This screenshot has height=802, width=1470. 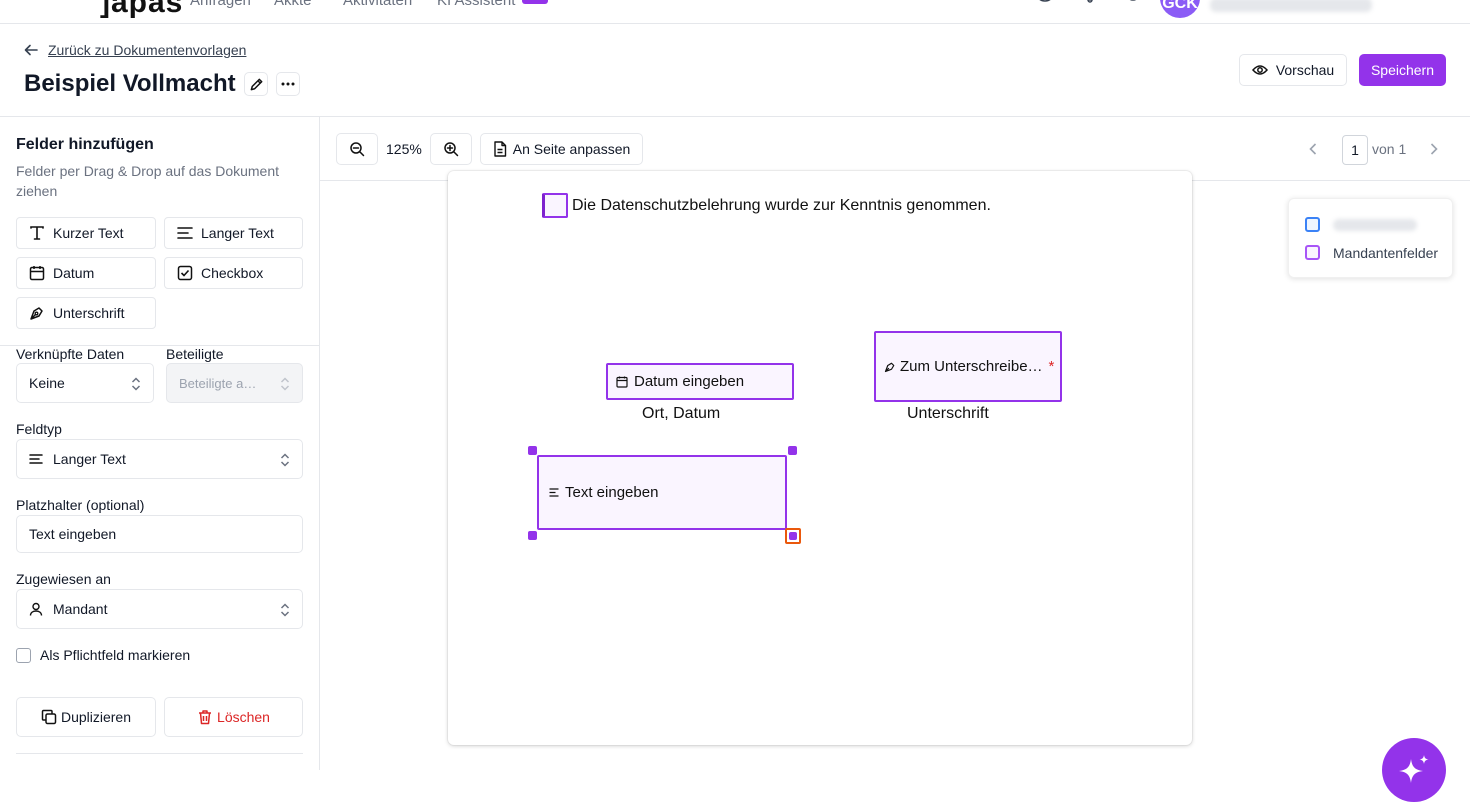 What do you see at coordinates (377, 4) in the screenshot?
I see `nav-item-aktivitaeten: Aktivitäten` at bounding box center [377, 4].